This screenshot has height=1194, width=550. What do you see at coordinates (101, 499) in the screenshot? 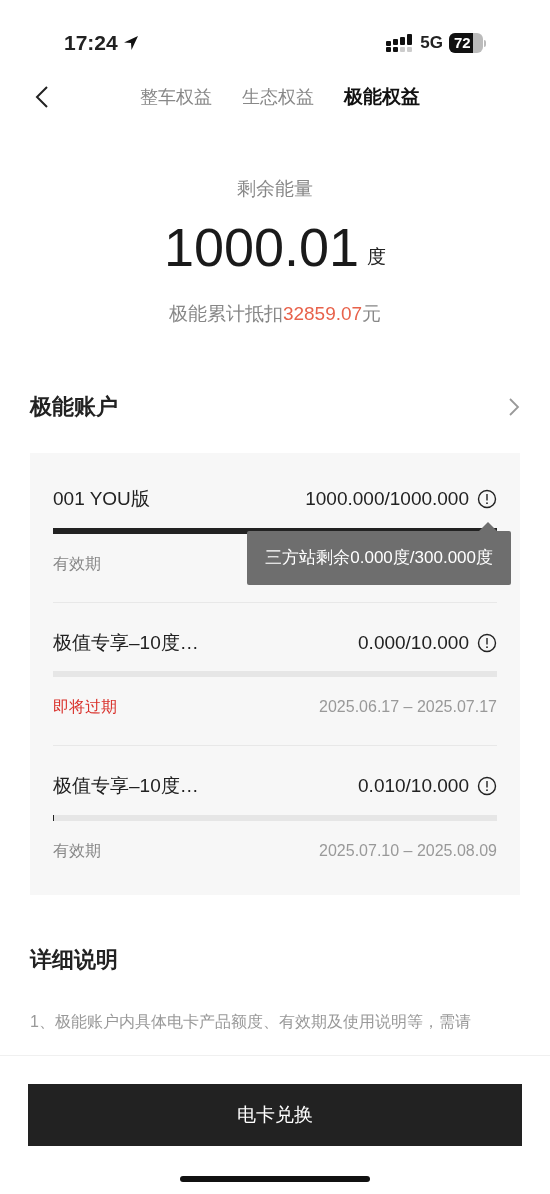
I see `product-name: 001 YOU版` at bounding box center [101, 499].